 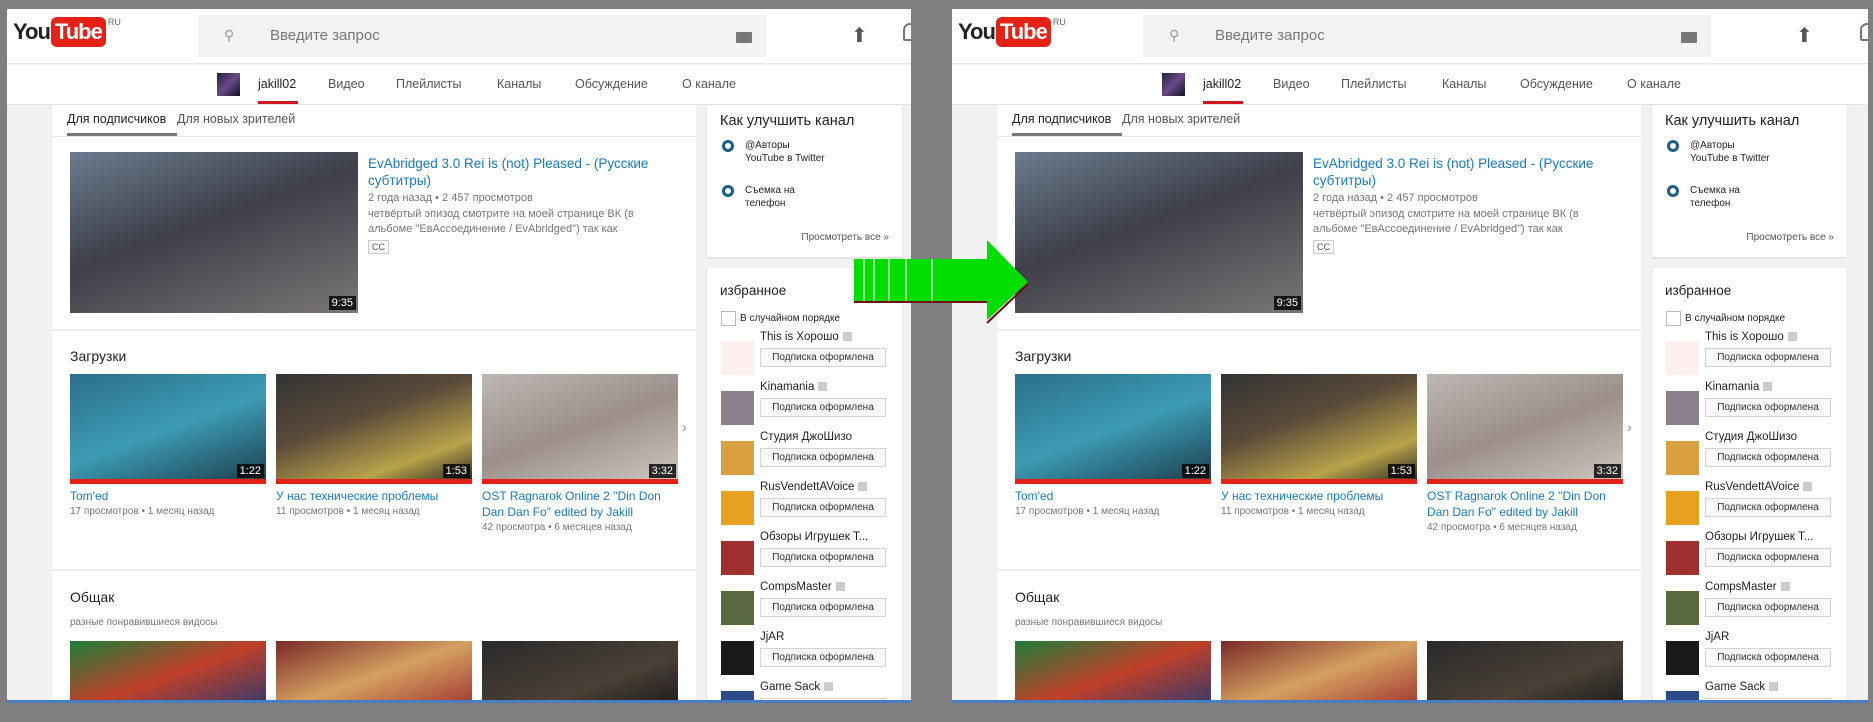 What do you see at coordinates (1159, 232) in the screenshot?
I see `featured-video-thumbnail: 9:35` at bounding box center [1159, 232].